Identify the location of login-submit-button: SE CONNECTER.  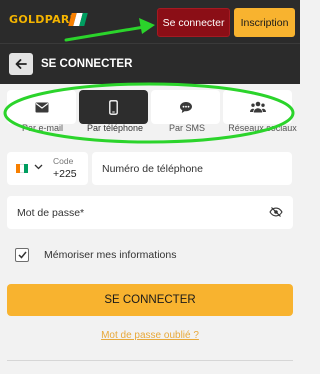
(150, 300).